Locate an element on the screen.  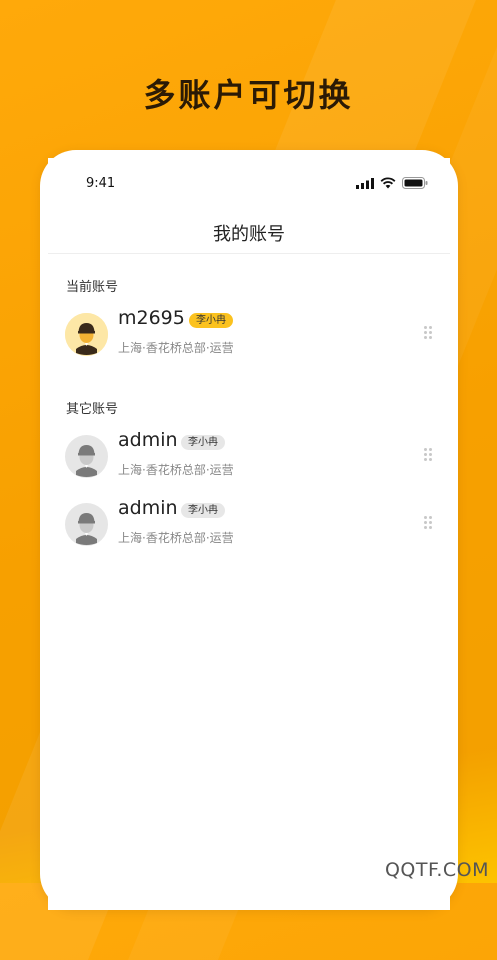
battery-icon is located at coordinates (415, 183).